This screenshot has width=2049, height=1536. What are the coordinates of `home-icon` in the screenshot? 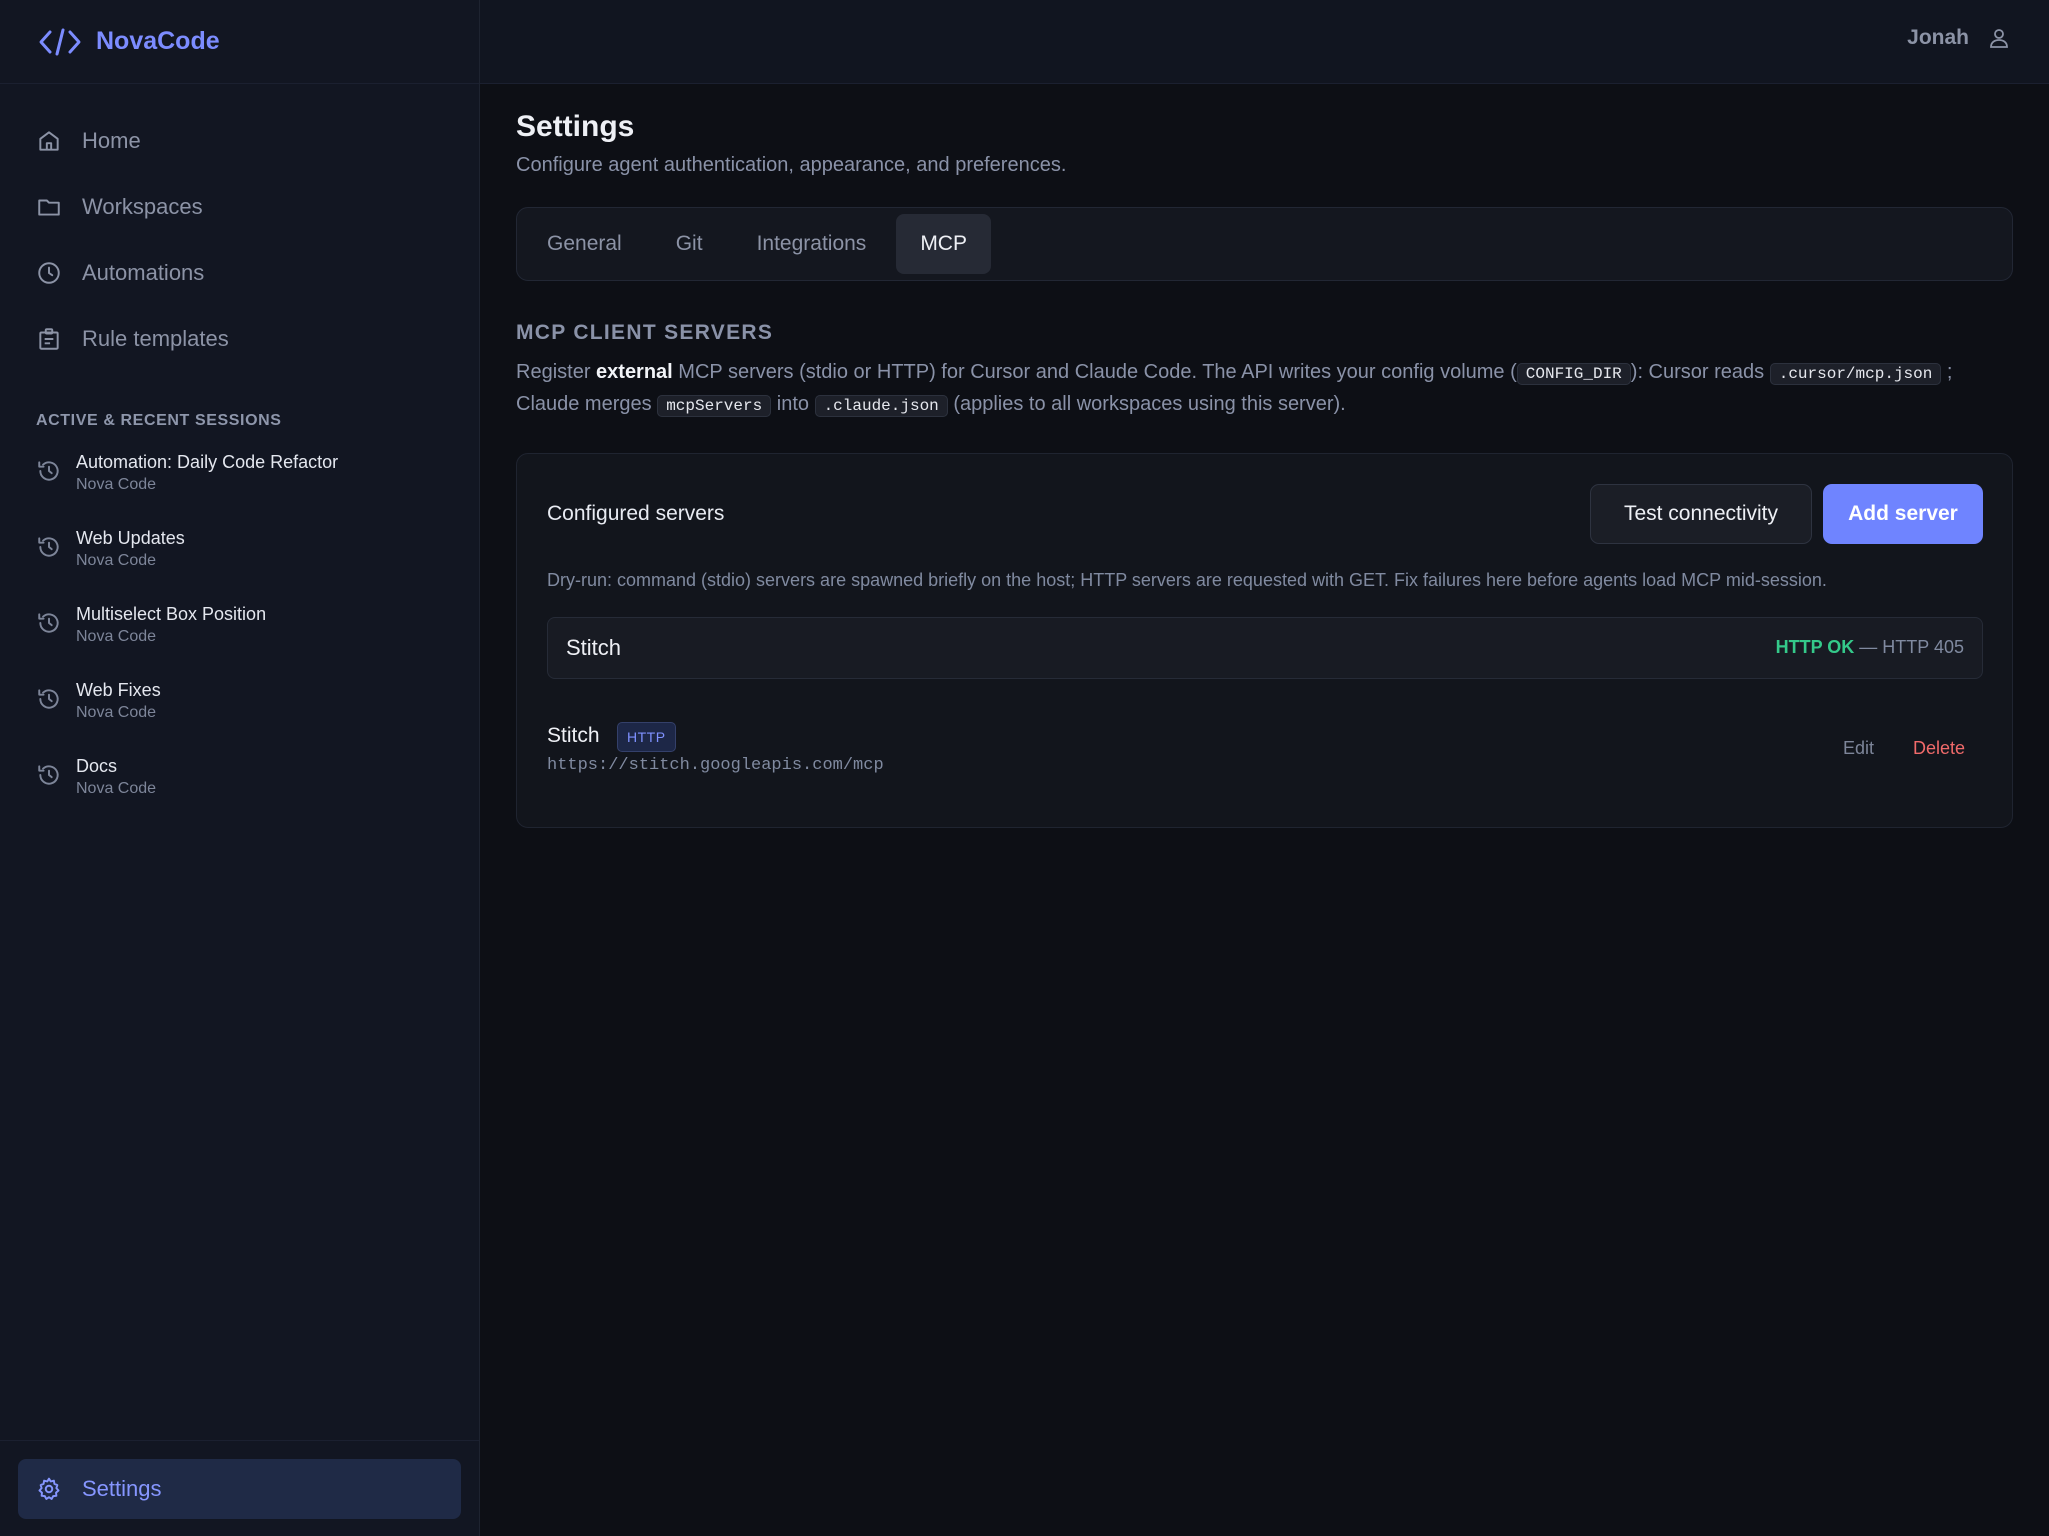 It's located at (49, 141).